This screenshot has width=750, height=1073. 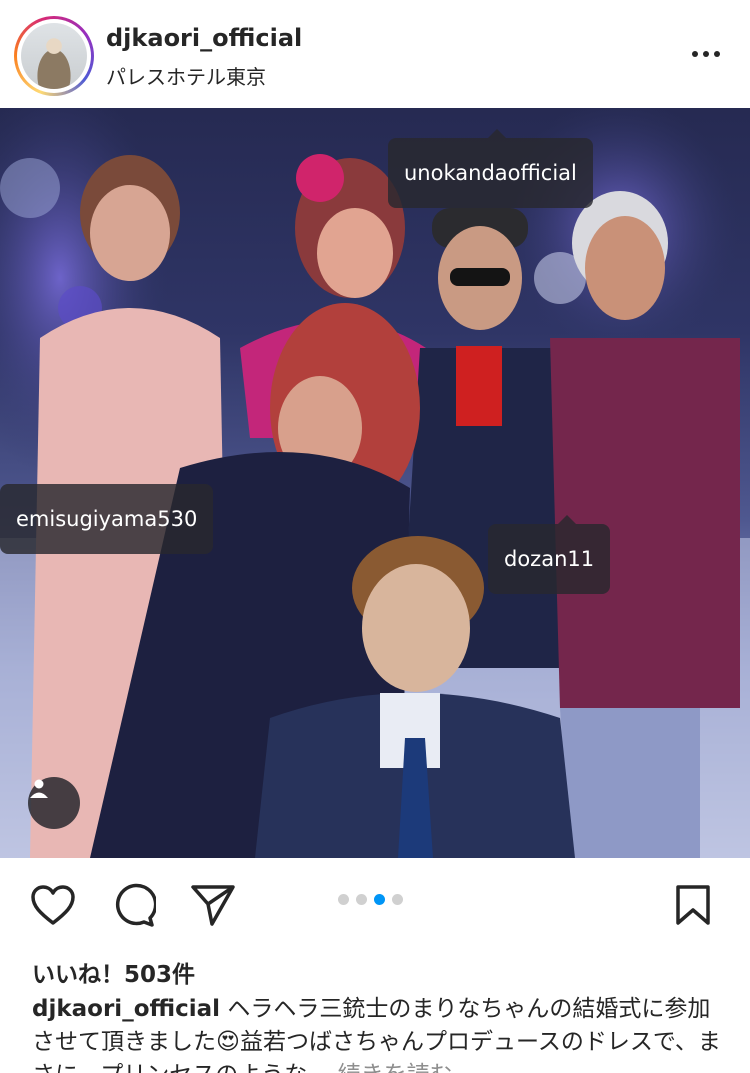 I want to click on post-header: djkaori_official パレスホテル東京, so click(x=375, y=54).